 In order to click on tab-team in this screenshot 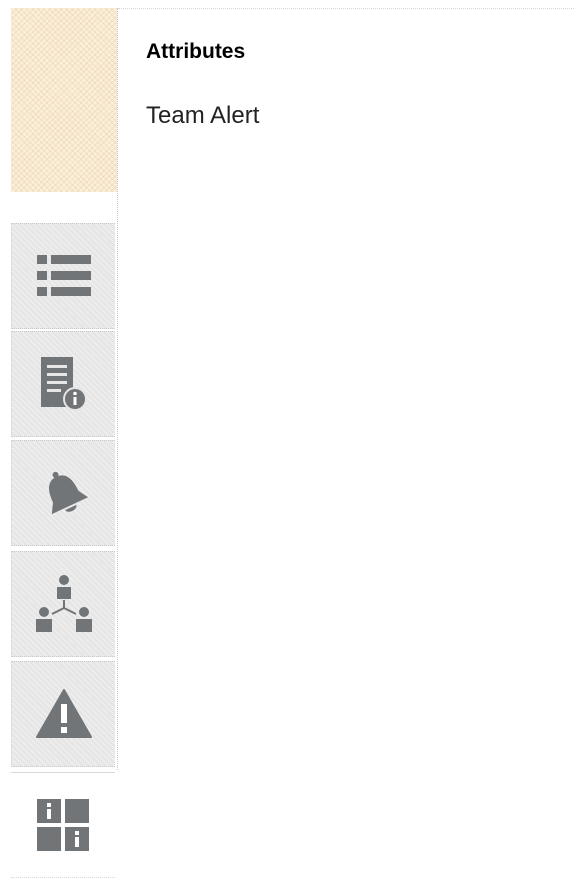, I will do `click(63, 604)`.